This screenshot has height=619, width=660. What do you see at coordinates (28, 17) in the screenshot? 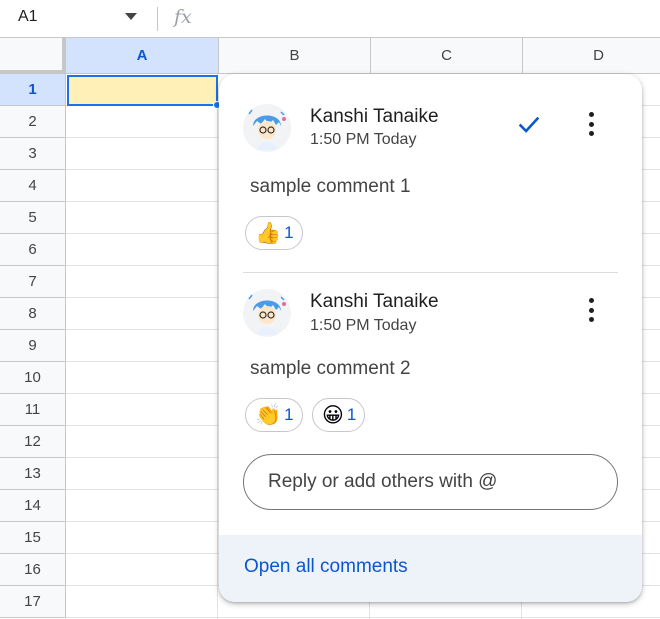
I see `name-box: A1` at bounding box center [28, 17].